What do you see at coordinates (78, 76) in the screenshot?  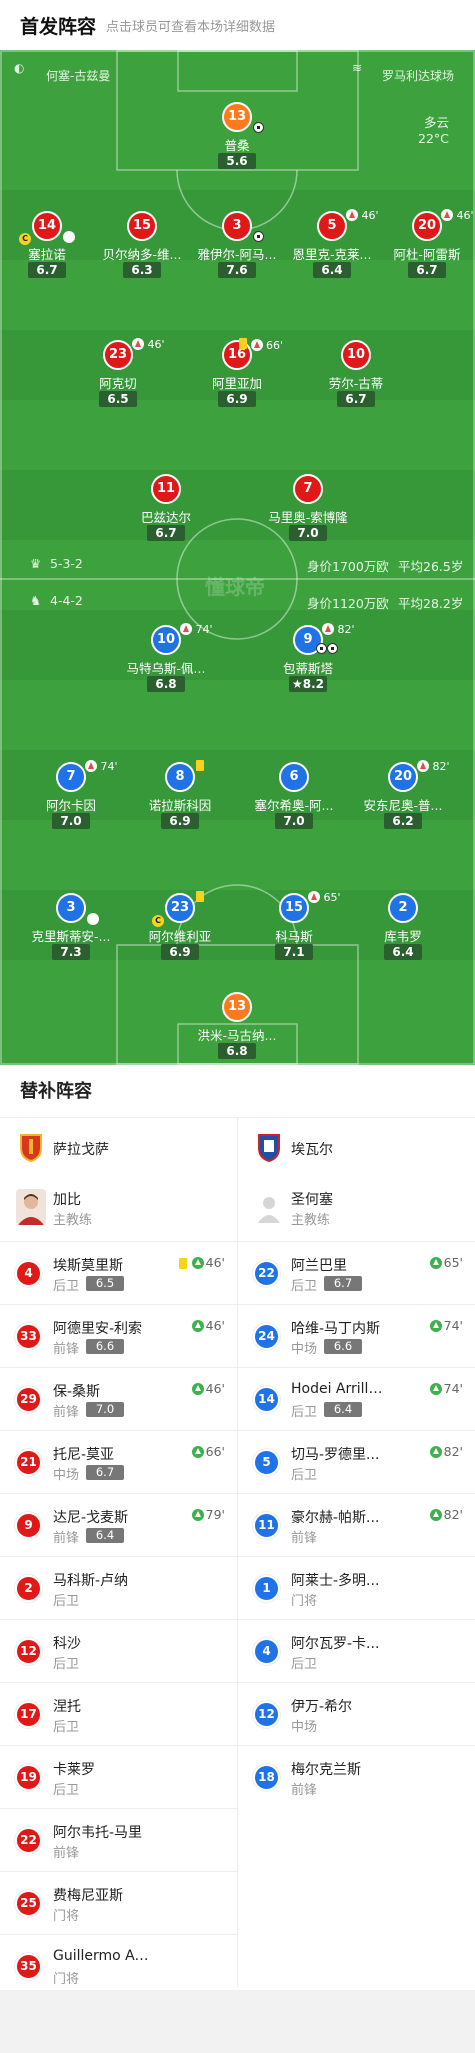 I see `referee-label: 何塞-古兹曼` at bounding box center [78, 76].